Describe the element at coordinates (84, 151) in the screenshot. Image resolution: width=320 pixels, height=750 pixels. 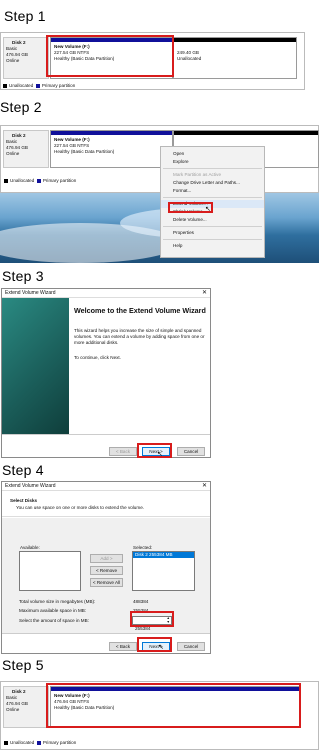
I see `volume-health: Healthy (Basic Data Partition)` at that location.